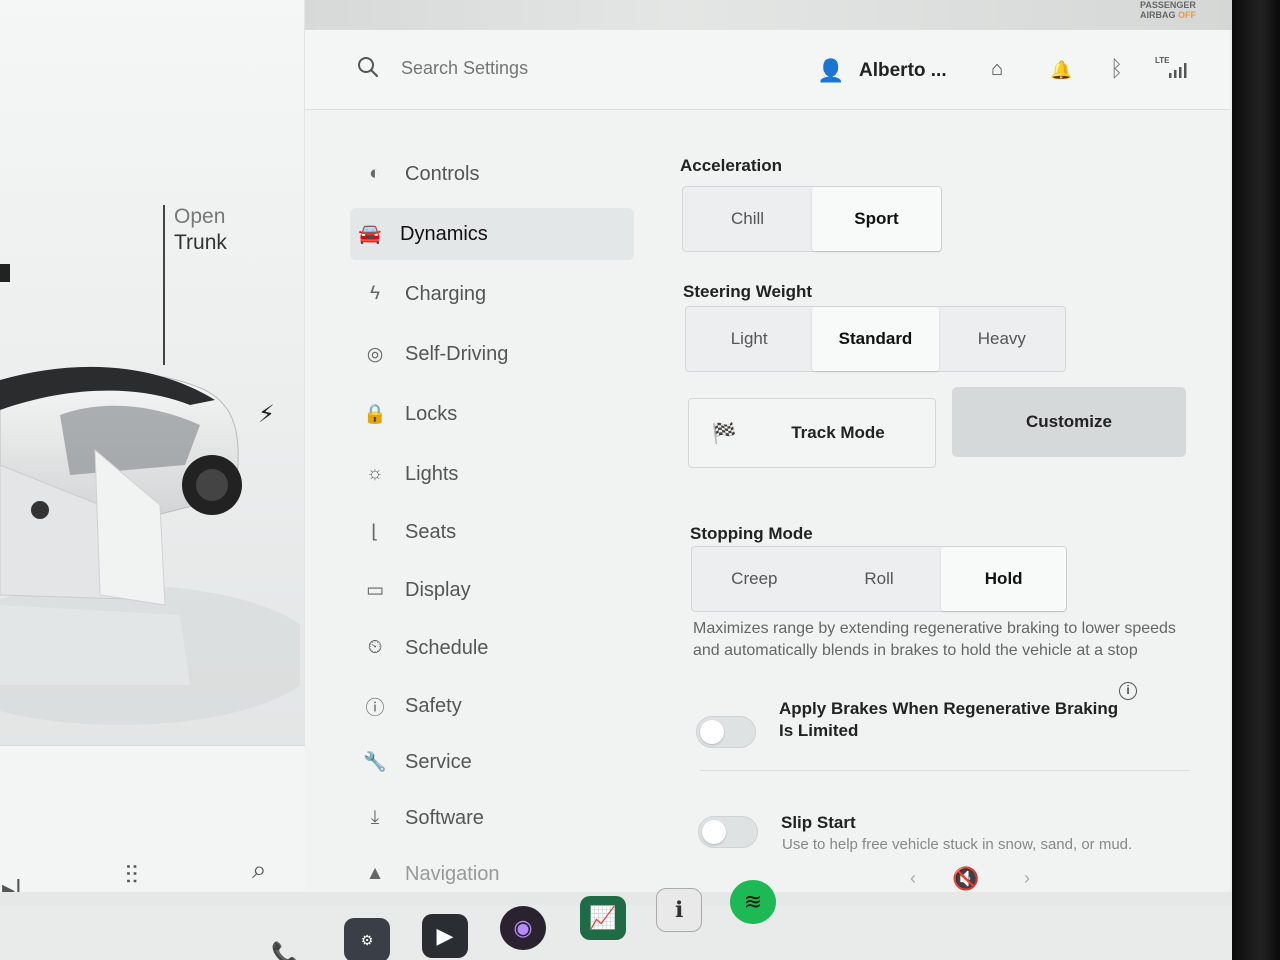  Describe the element at coordinates (164, 285) in the screenshot. I see `trunk-indicator-line` at that location.